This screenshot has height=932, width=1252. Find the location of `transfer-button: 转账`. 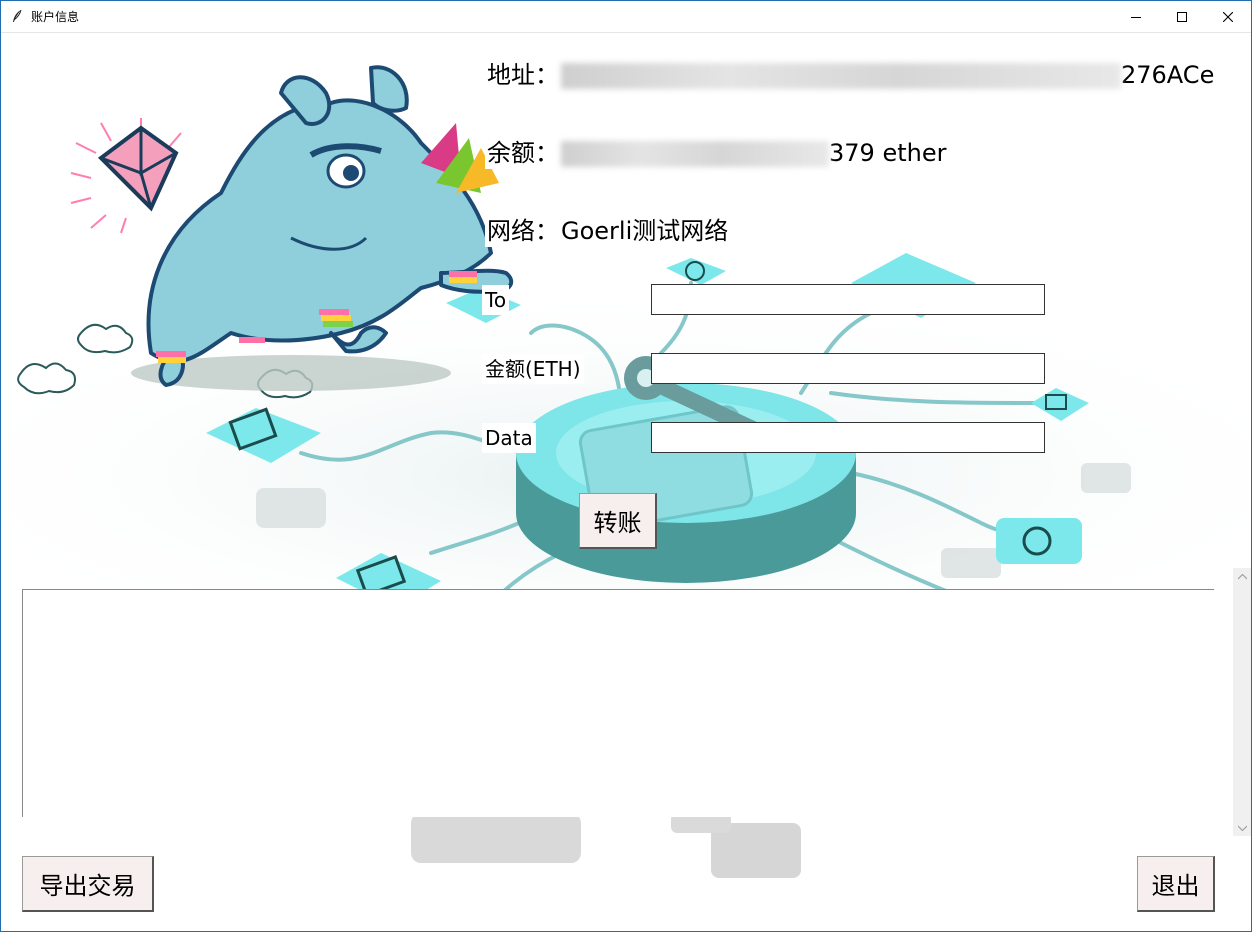

transfer-button: 转账 is located at coordinates (618, 521).